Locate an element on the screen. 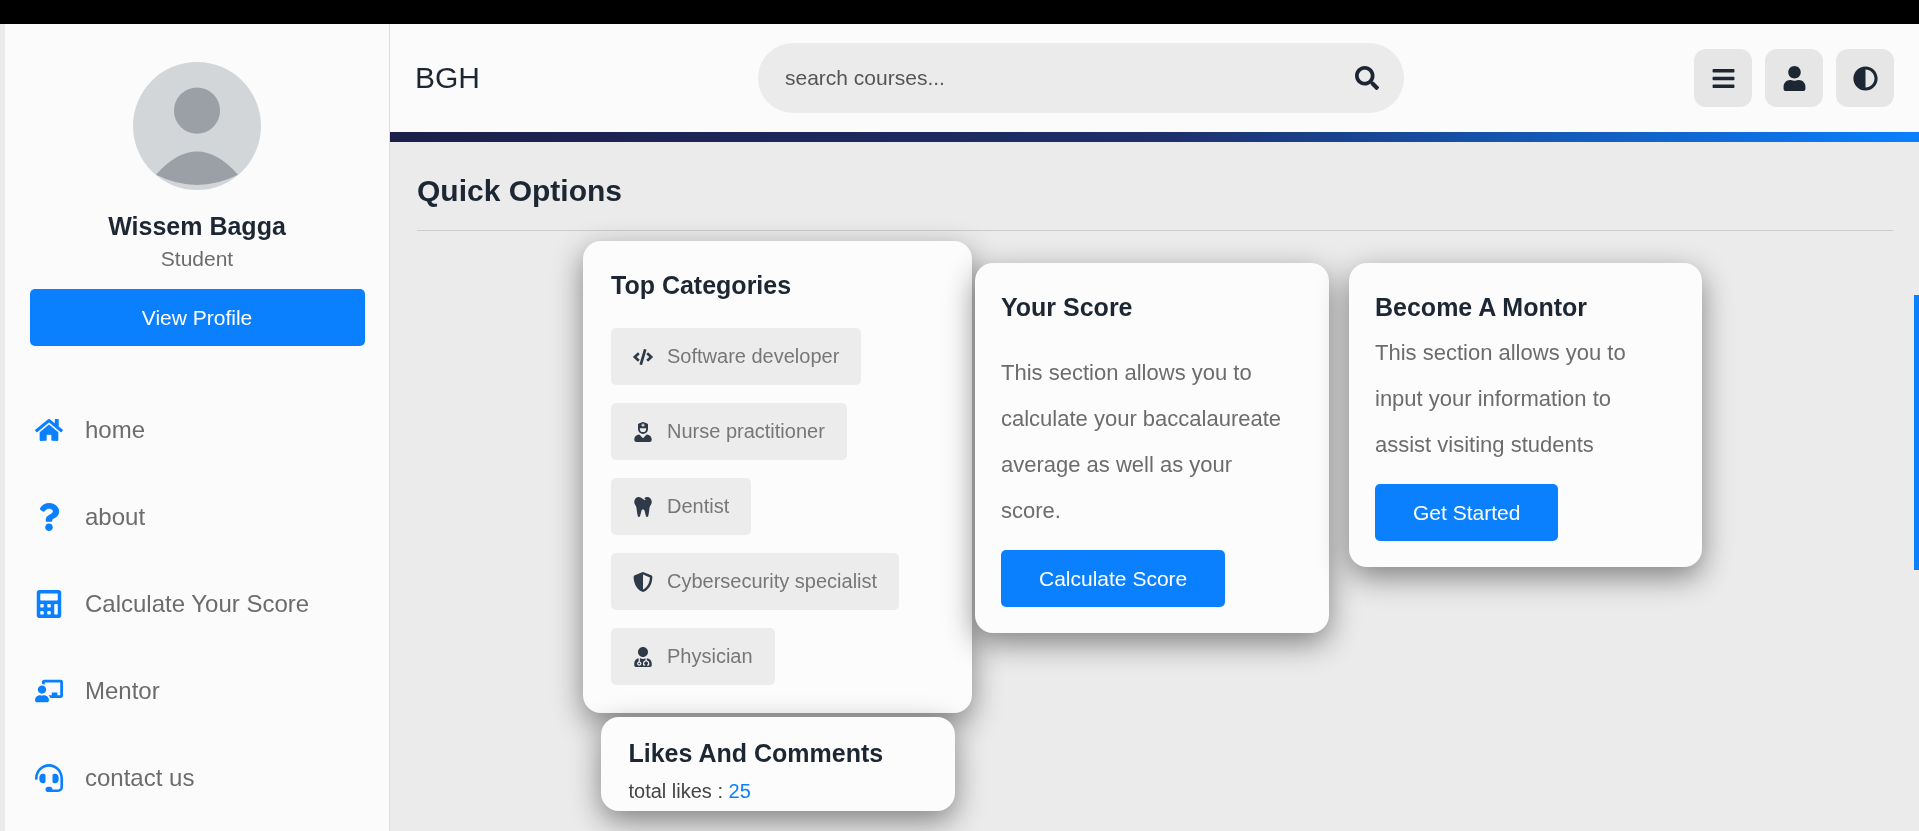  likes-count: total likes : 25 is located at coordinates (690, 791).